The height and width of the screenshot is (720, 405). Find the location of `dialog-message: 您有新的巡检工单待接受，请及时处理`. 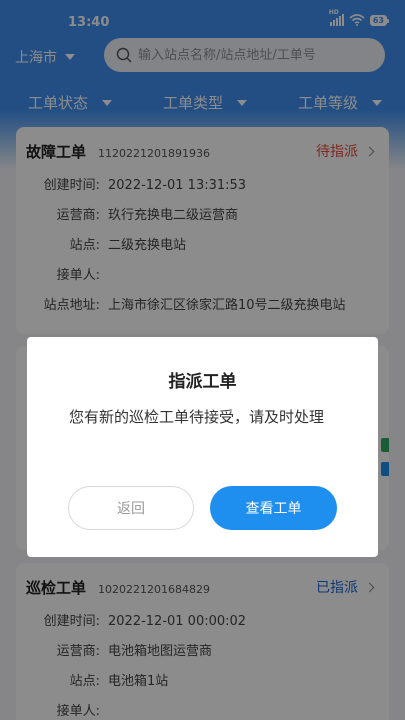

dialog-message: 您有新的巡检工单待接受，请及时处理 is located at coordinates (197, 417).